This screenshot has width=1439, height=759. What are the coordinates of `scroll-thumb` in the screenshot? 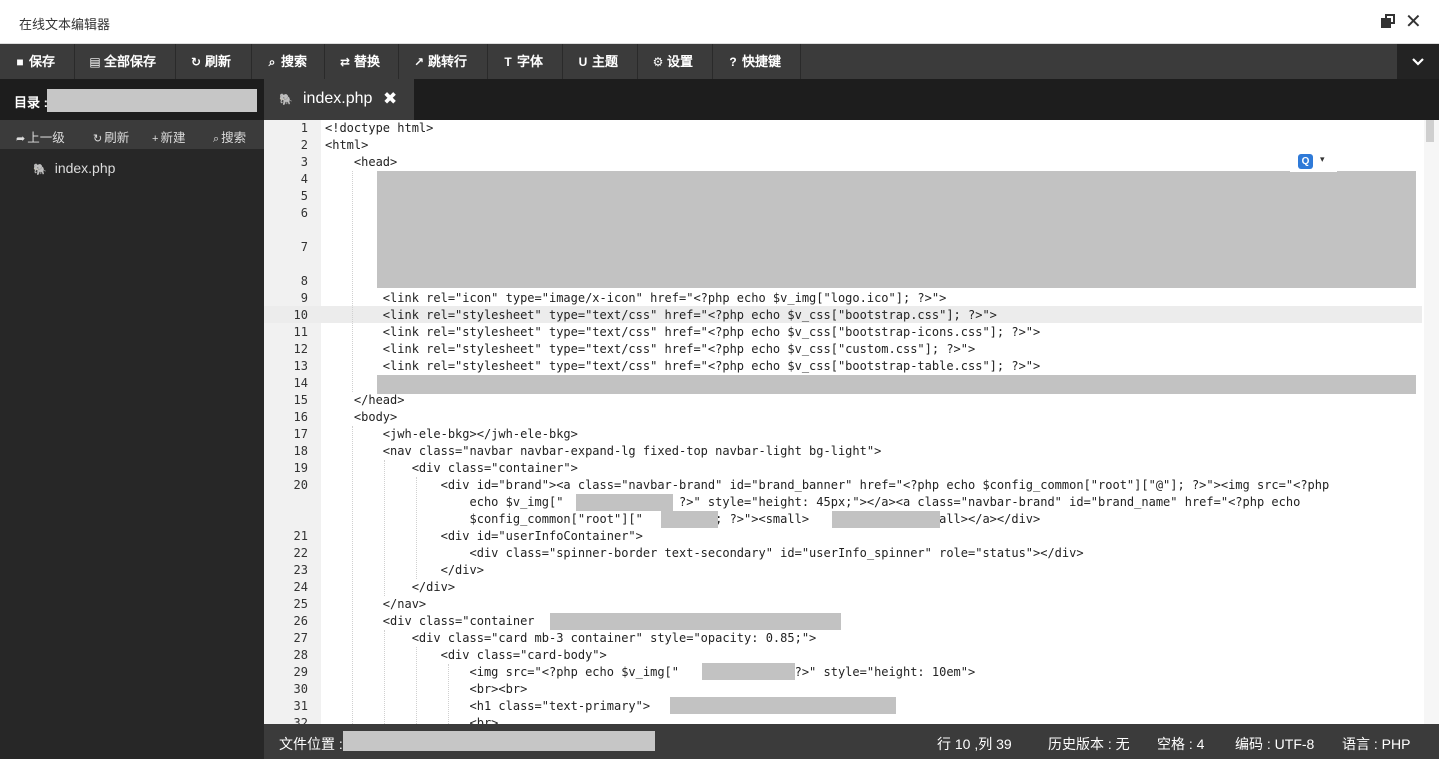 It's located at (1430, 131).